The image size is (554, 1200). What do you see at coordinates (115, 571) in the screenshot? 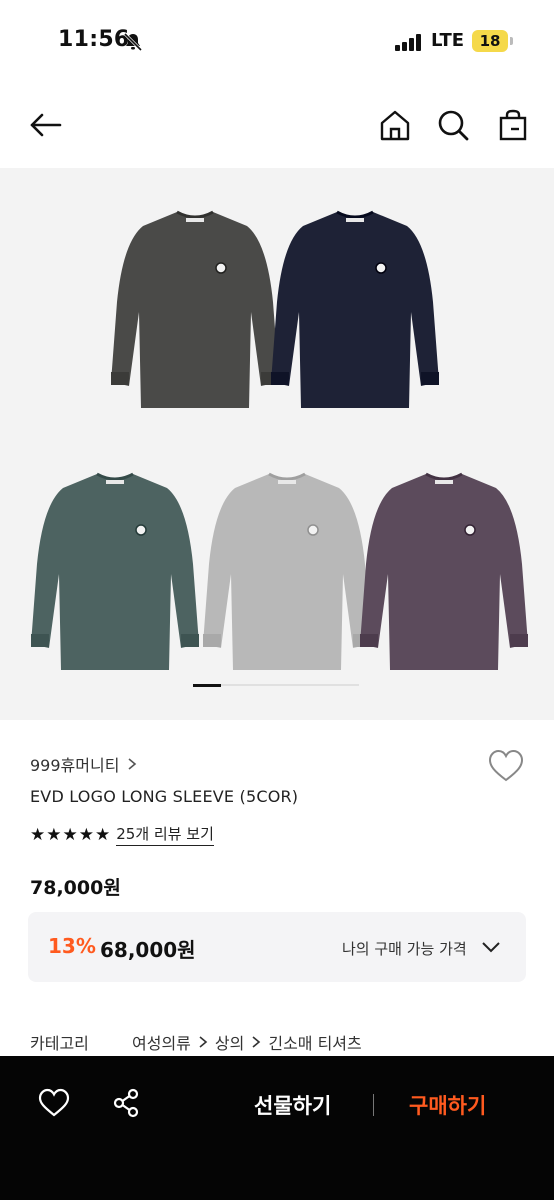
I see `tshirt-green` at bounding box center [115, 571].